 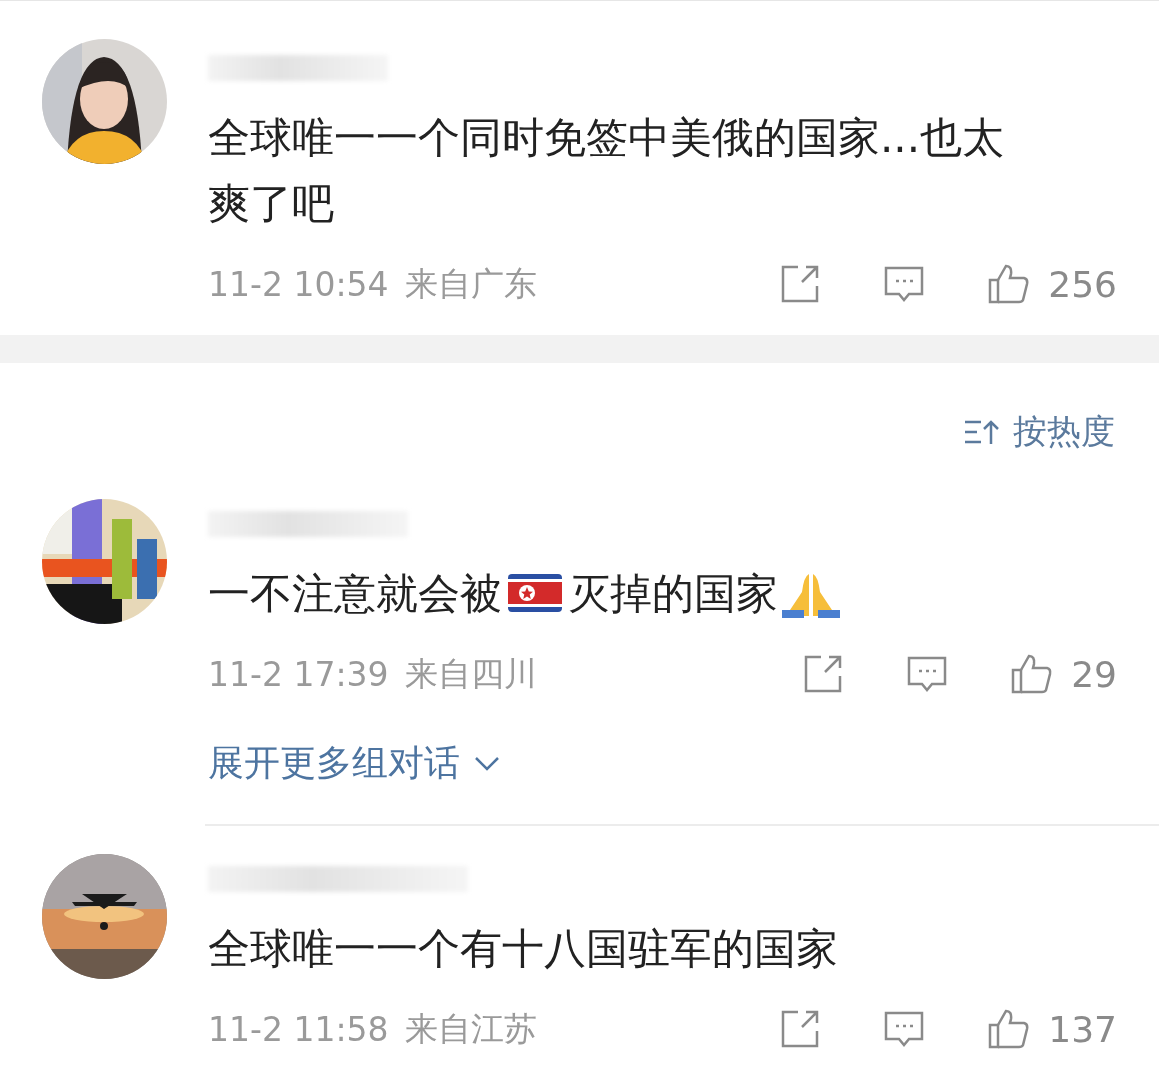 I want to click on like-count: 29, so click(x=1094, y=674).